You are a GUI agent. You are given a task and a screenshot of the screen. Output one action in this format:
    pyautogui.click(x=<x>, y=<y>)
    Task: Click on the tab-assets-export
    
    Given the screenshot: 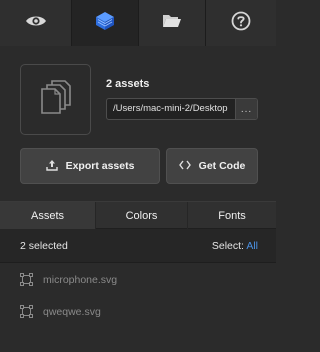 What is the action you would take?
    pyautogui.click(x=105, y=23)
    